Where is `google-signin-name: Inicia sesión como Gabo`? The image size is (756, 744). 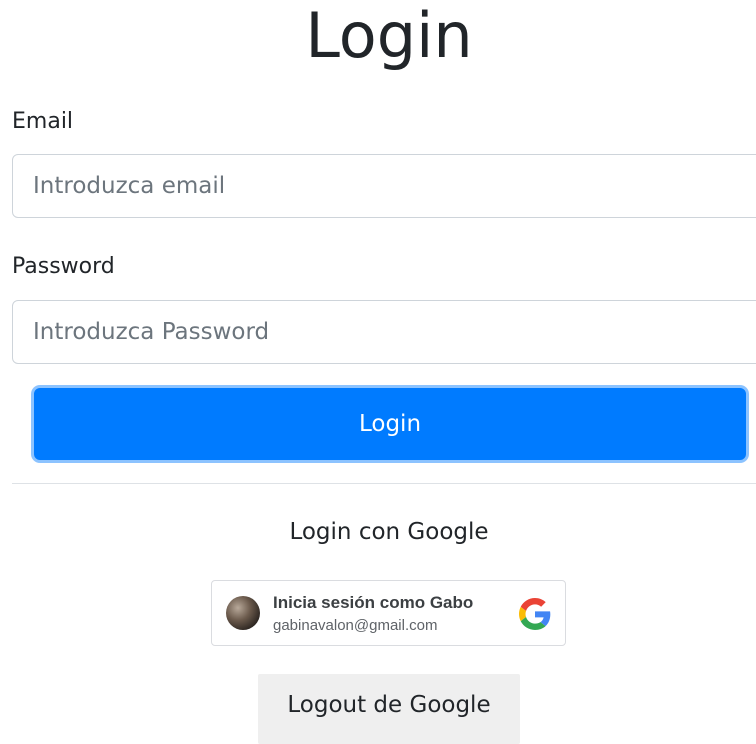
google-signin-name: Inicia sesión como Gabo is located at coordinates (373, 602).